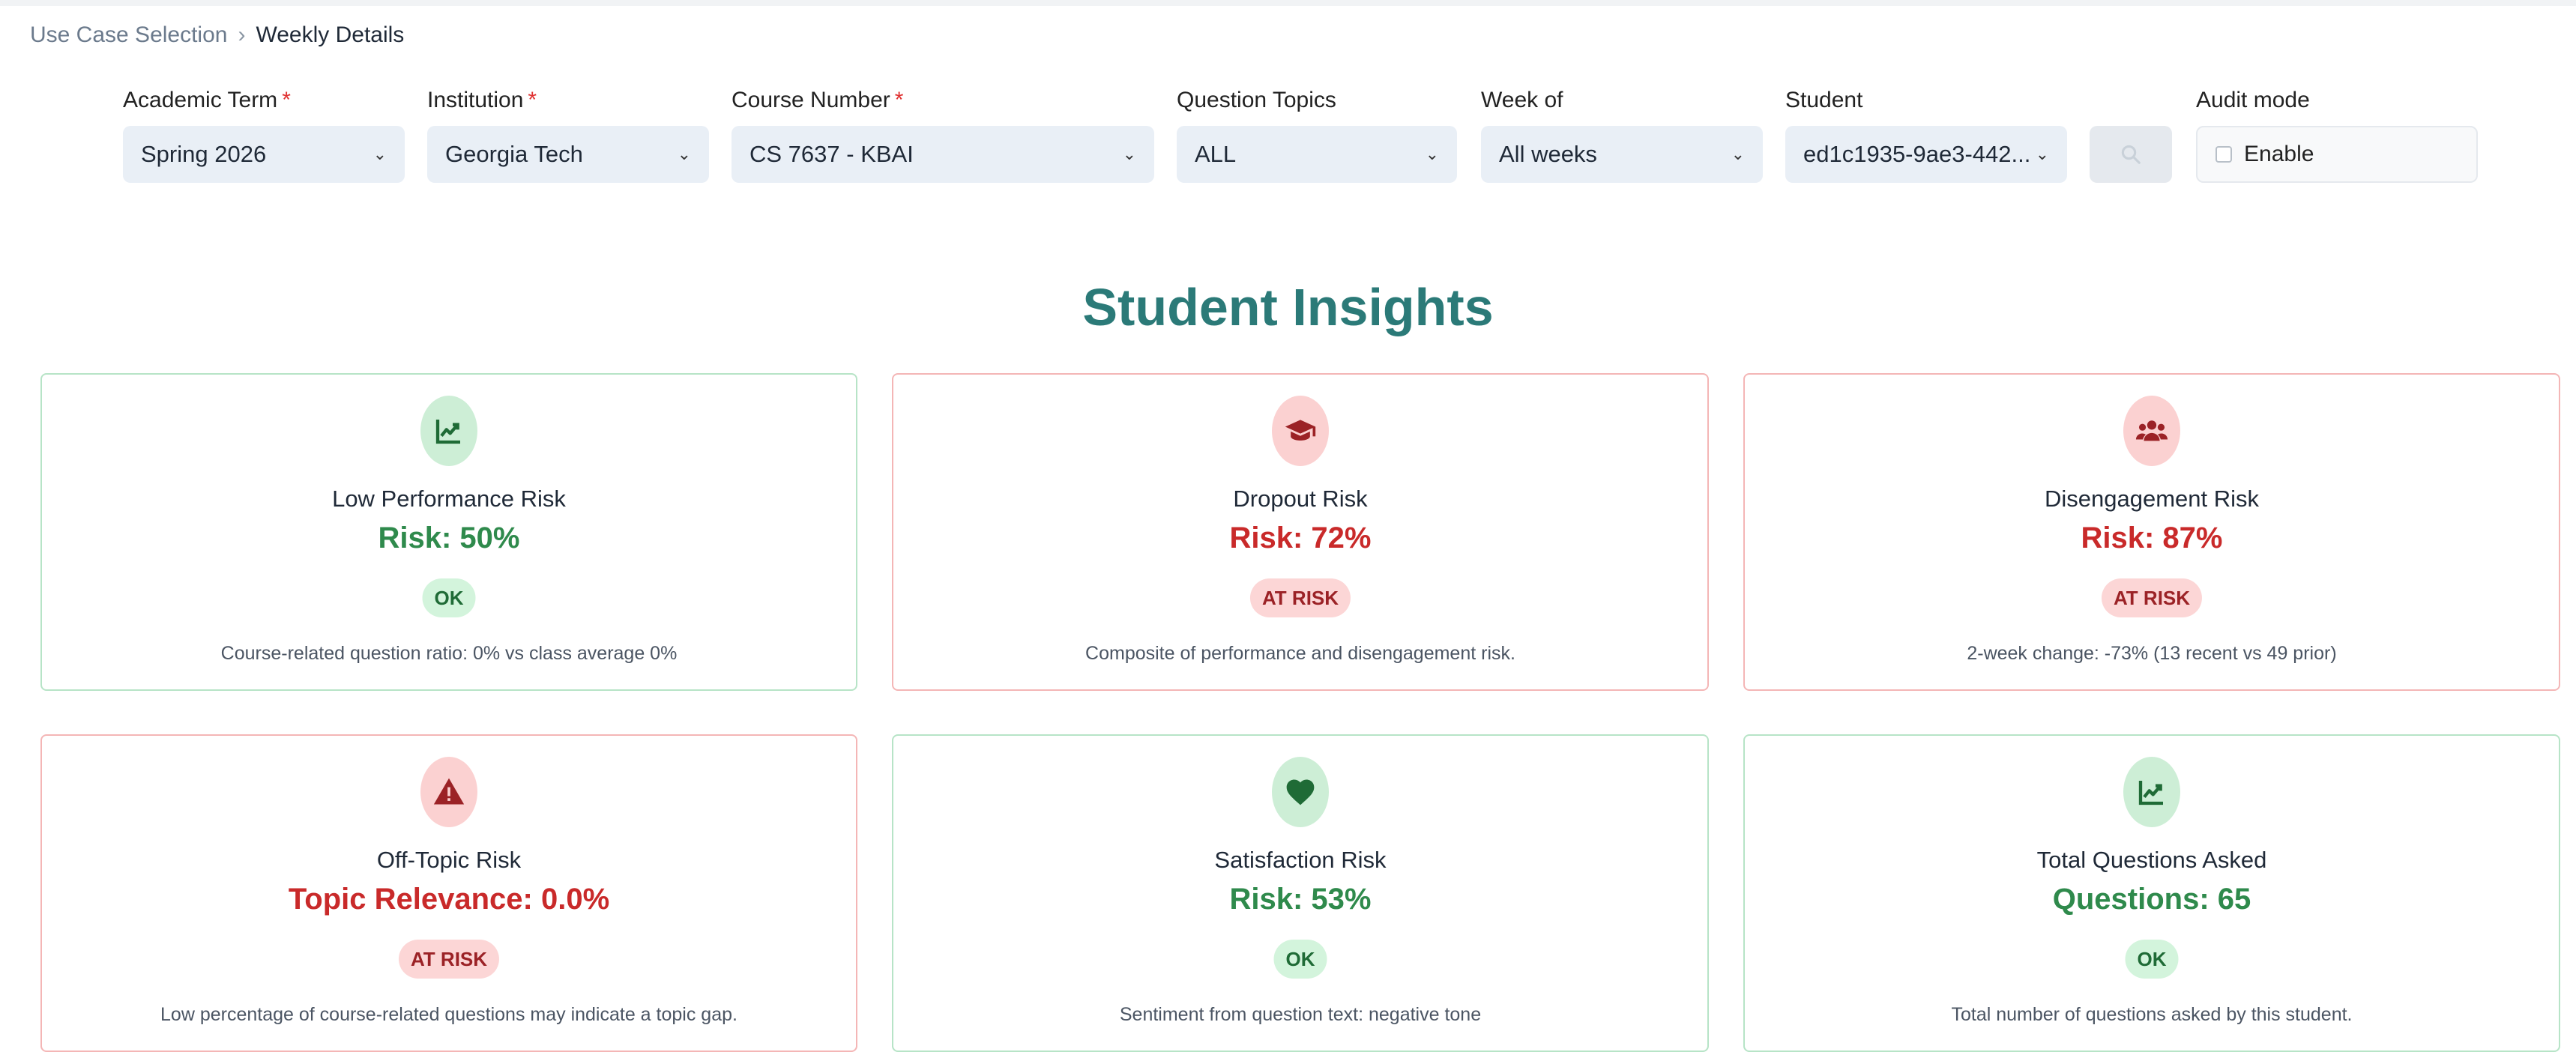  I want to click on breadcrumb-use-case-selection: Use Case Selection, so click(129, 35).